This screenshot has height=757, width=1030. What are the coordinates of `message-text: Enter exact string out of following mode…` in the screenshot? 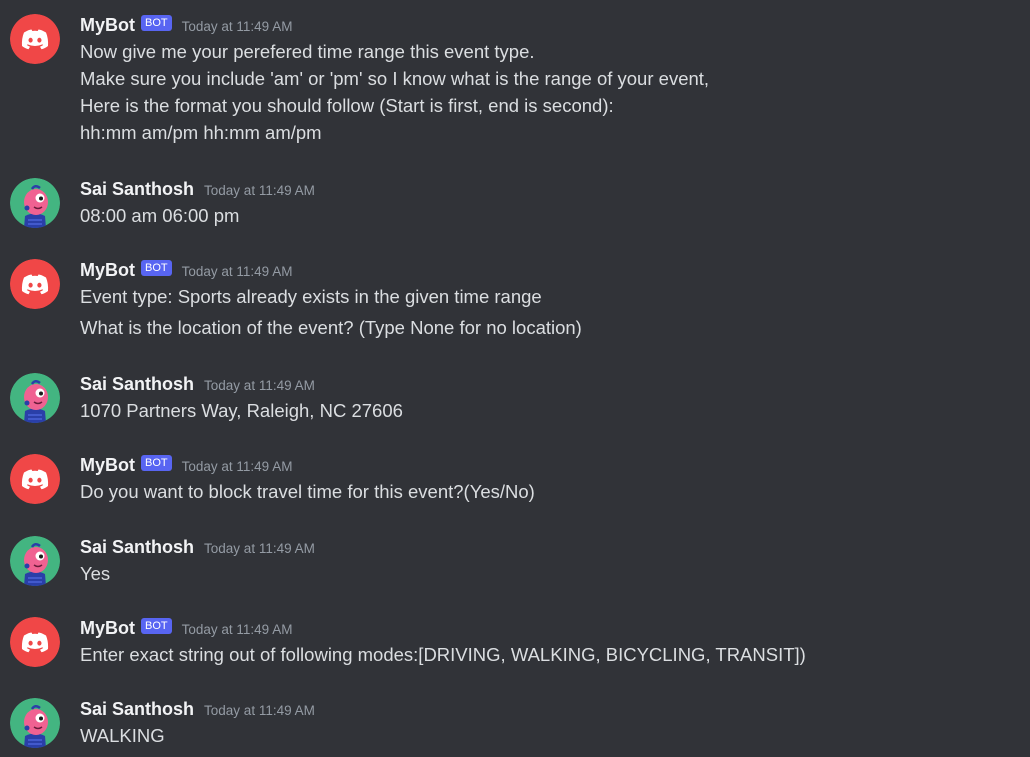 It's located at (443, 654).